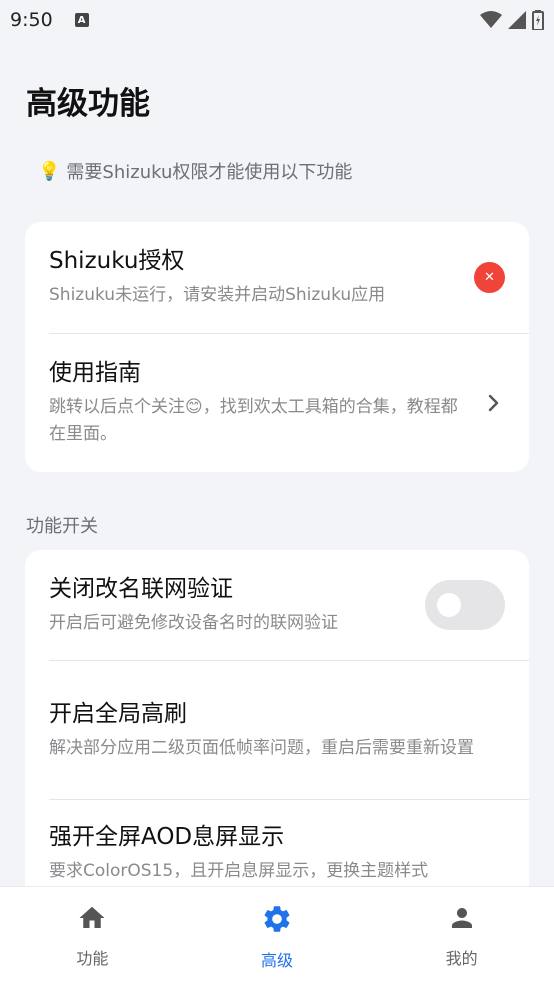 Image resolution: width=554 pixels, height=984 pixels. Describe the element at coordinates (62, 526) in the screenshot. I see `section-label: 功能开关` at that location.